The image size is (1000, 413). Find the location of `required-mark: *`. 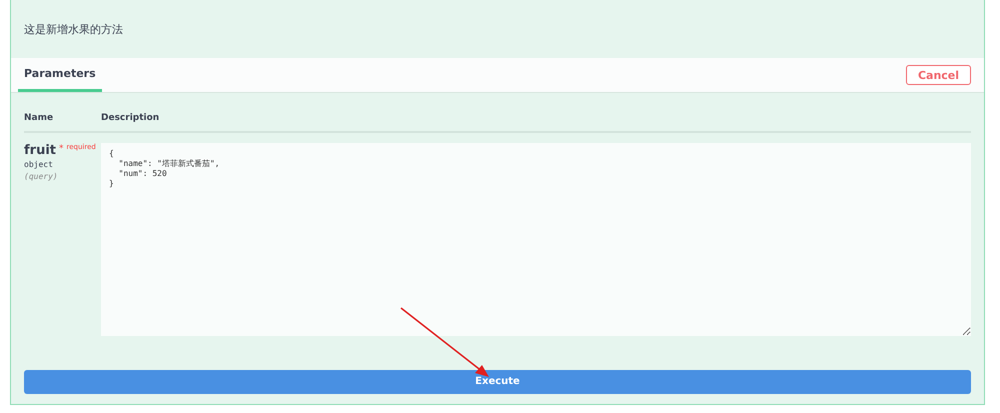

required-mark: * is located at coordinates (61, 149).